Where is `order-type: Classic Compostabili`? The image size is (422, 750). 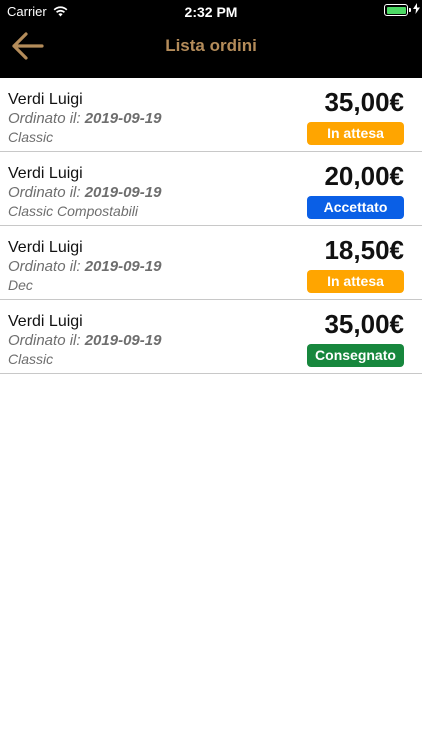
order-type: Classic Compostabili is located at coordinates (73, 211).